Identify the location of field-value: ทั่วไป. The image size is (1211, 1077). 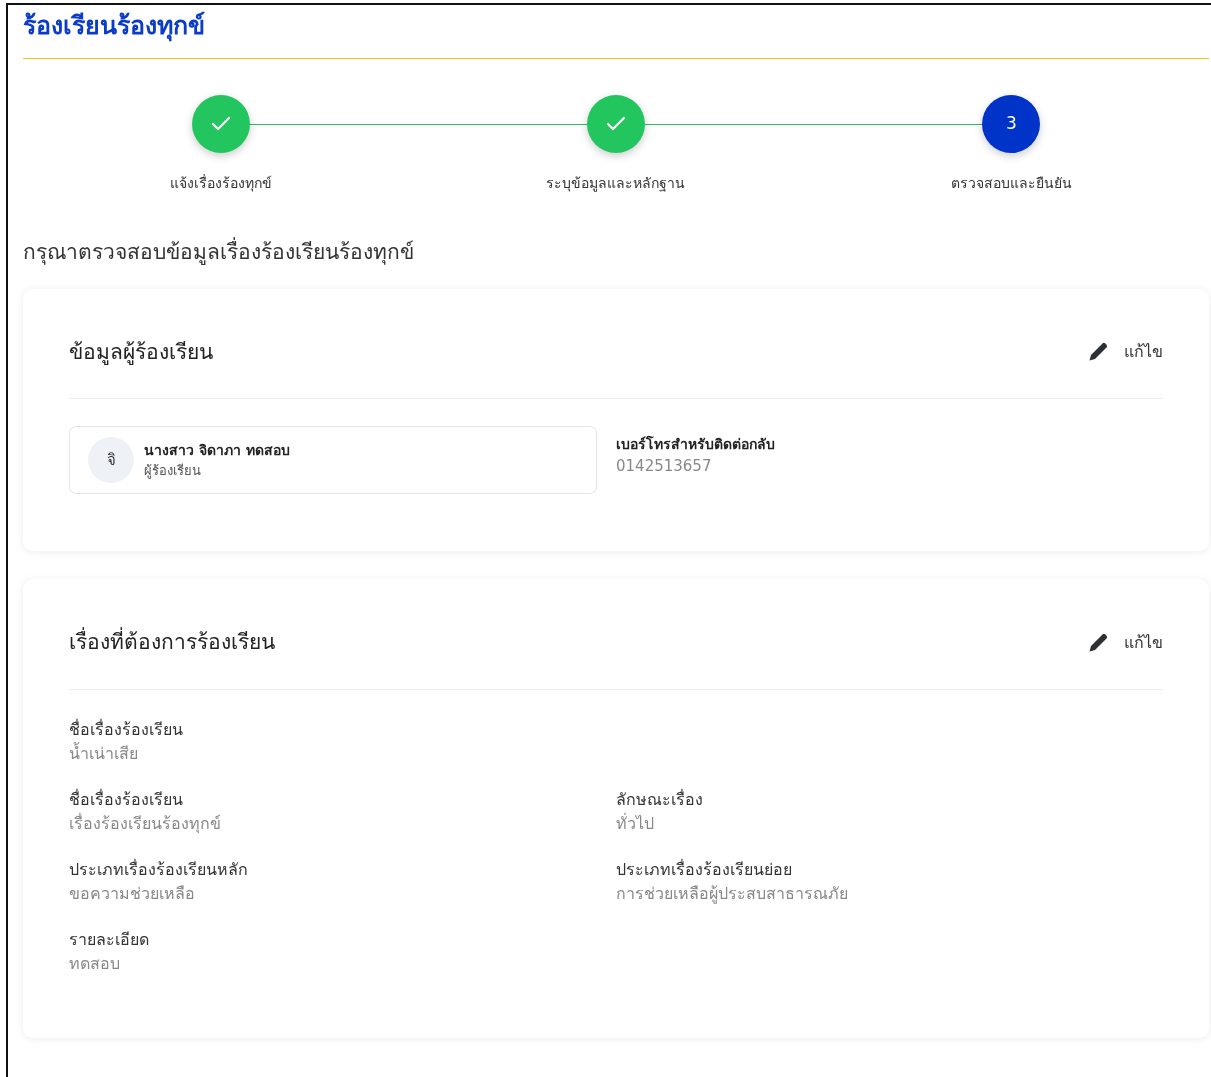
(635, 823).